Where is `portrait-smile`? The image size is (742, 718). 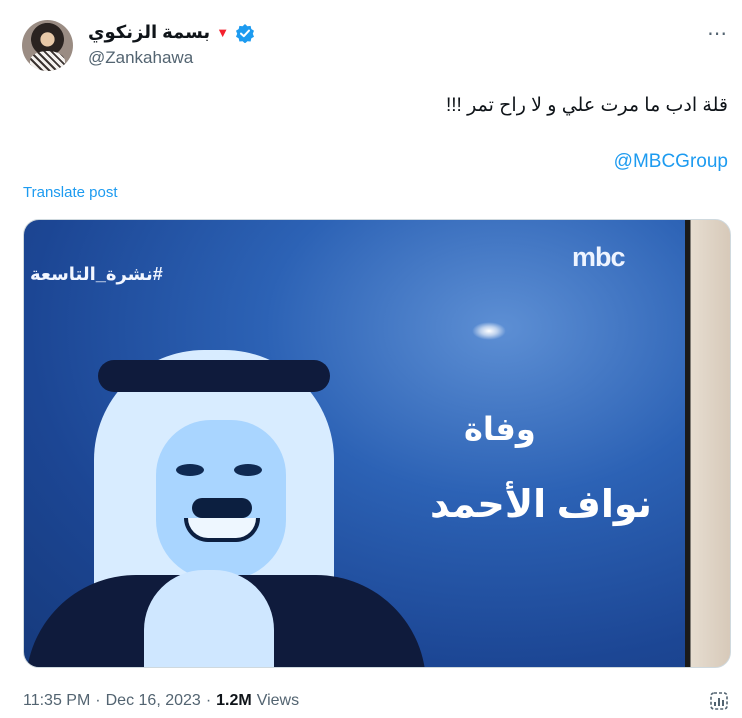 portrait-smile is located at coordinates (222, 530).